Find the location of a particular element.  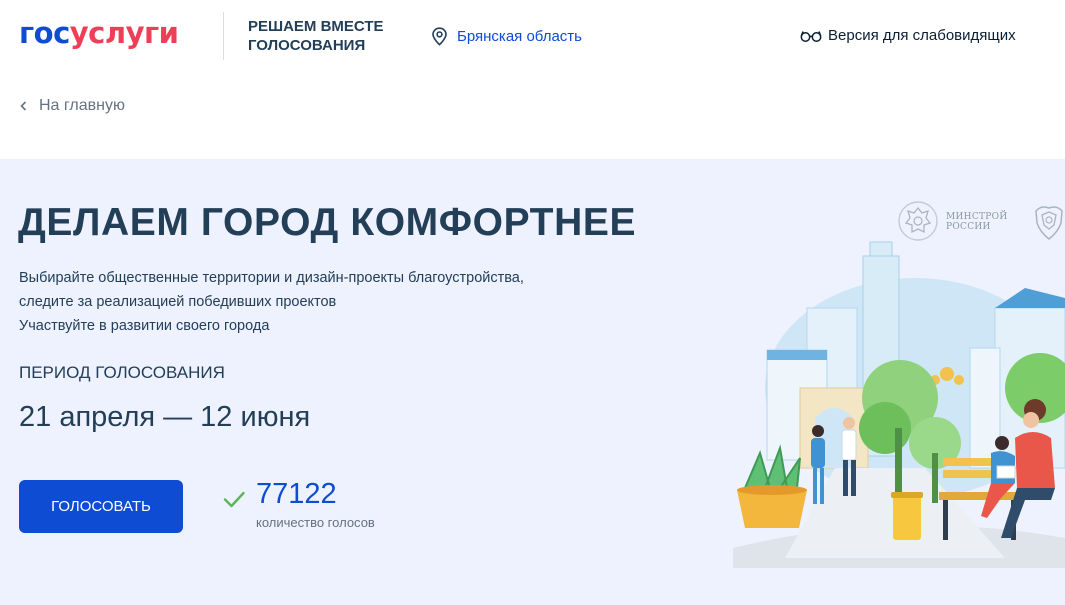

vote-button: Голосовать is located at coordinates (101, 506).